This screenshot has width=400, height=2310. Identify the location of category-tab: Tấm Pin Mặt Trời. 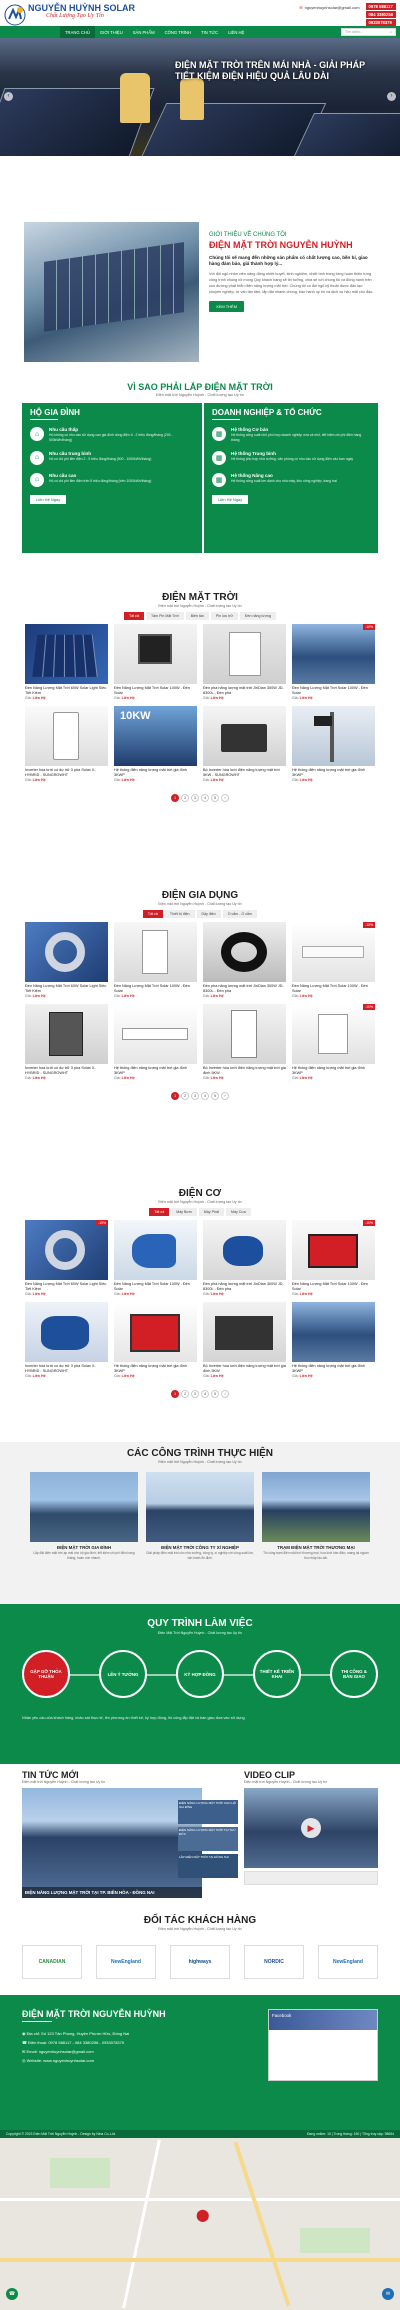
(164, 616).